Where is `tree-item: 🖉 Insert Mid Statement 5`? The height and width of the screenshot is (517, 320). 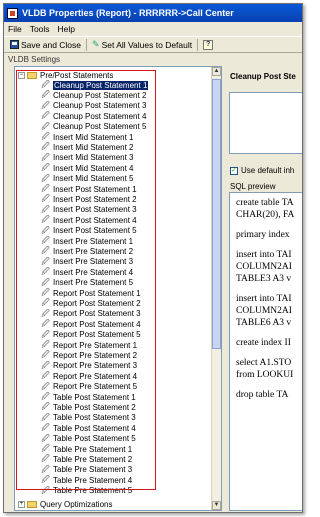
tree-item: 🖉 Insert Mid Statement 5 is located at coordinates (87, 179).